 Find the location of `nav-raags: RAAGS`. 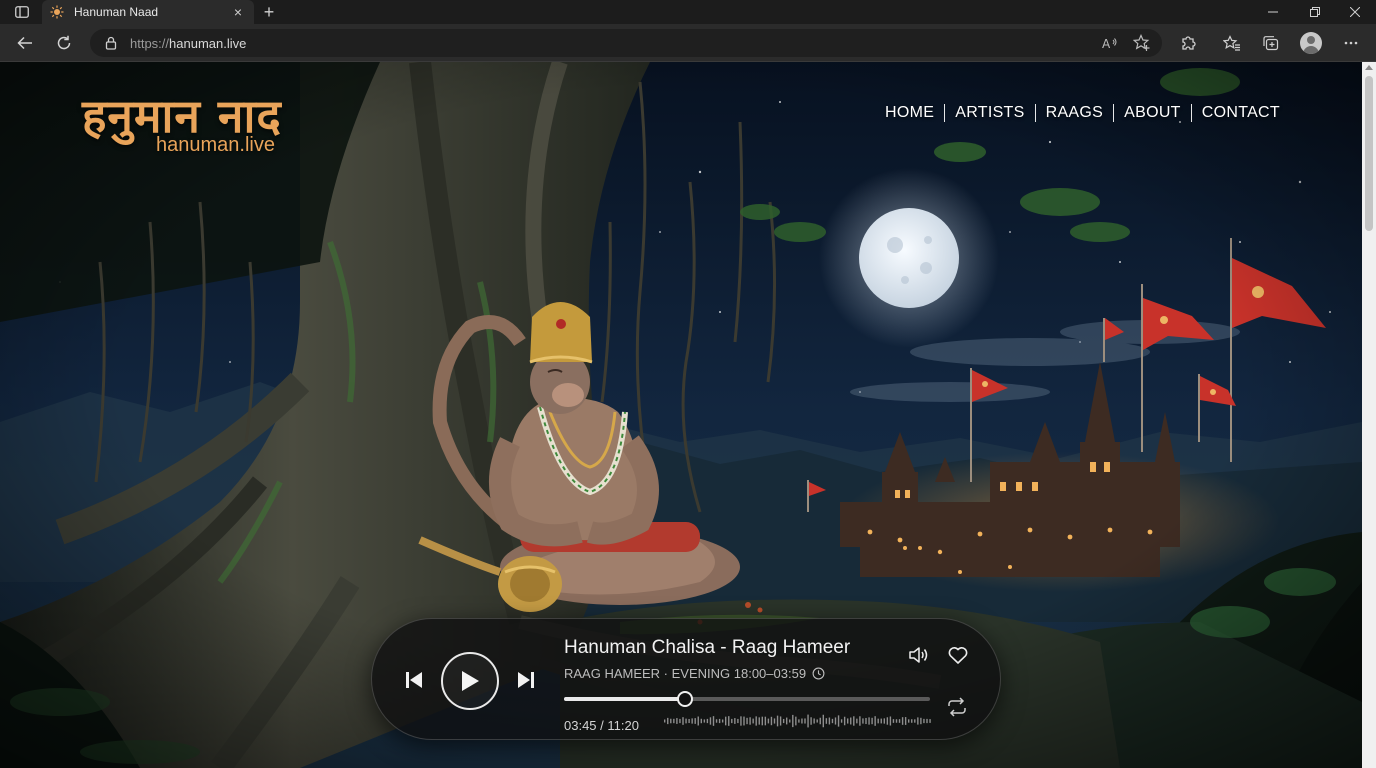

nav-raags: RAAGS is located at coordinates (1075, 113).